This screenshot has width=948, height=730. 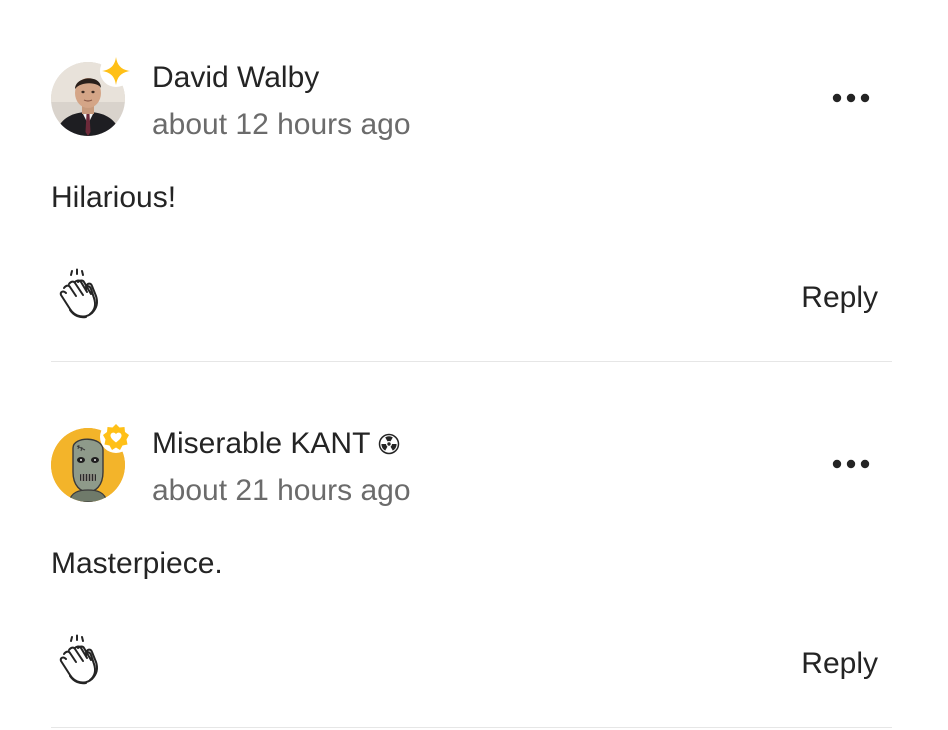 What do you see at coordinates (389, 444) in the screenshot?
I see `radioactive-icon` at bounding box center [389, 444].